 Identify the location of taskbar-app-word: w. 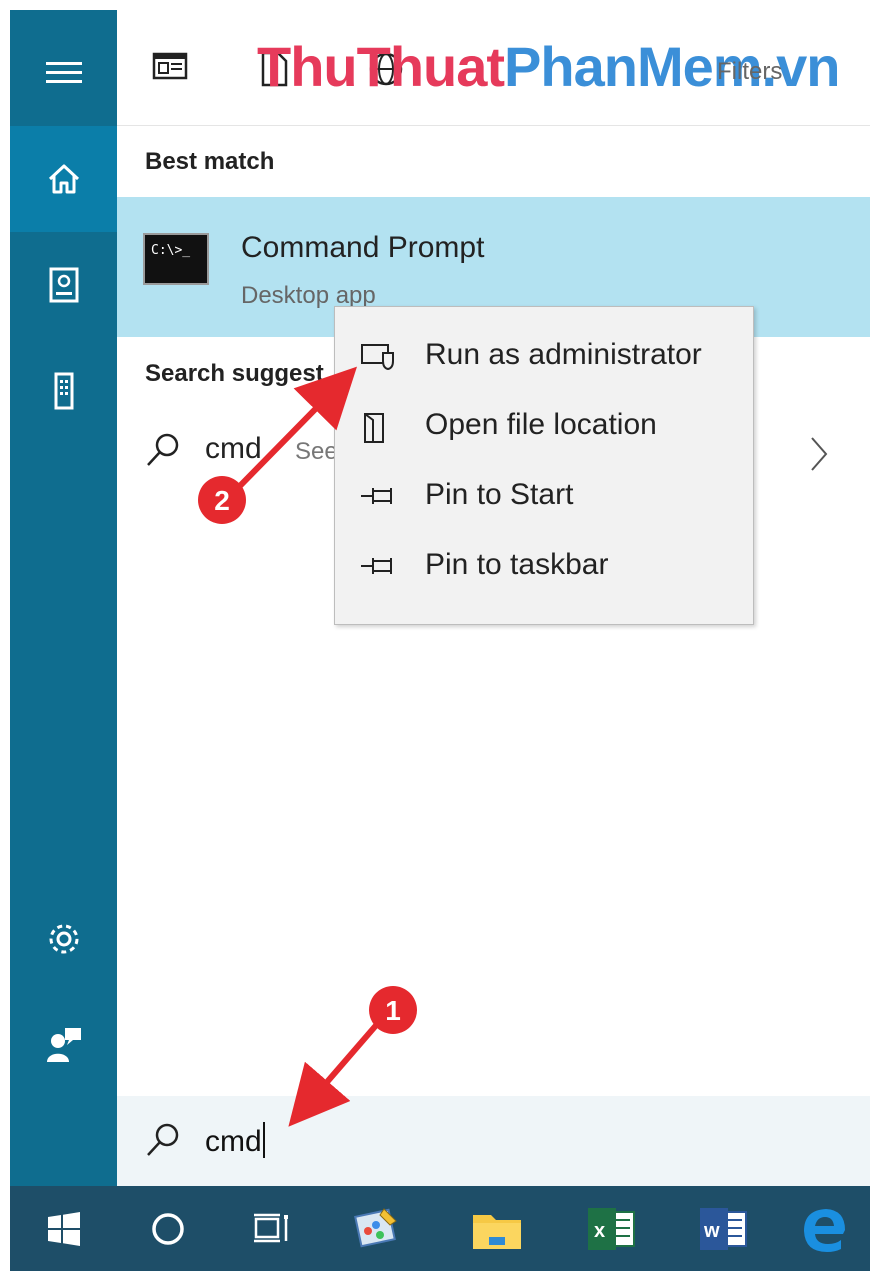
(723, 1228).